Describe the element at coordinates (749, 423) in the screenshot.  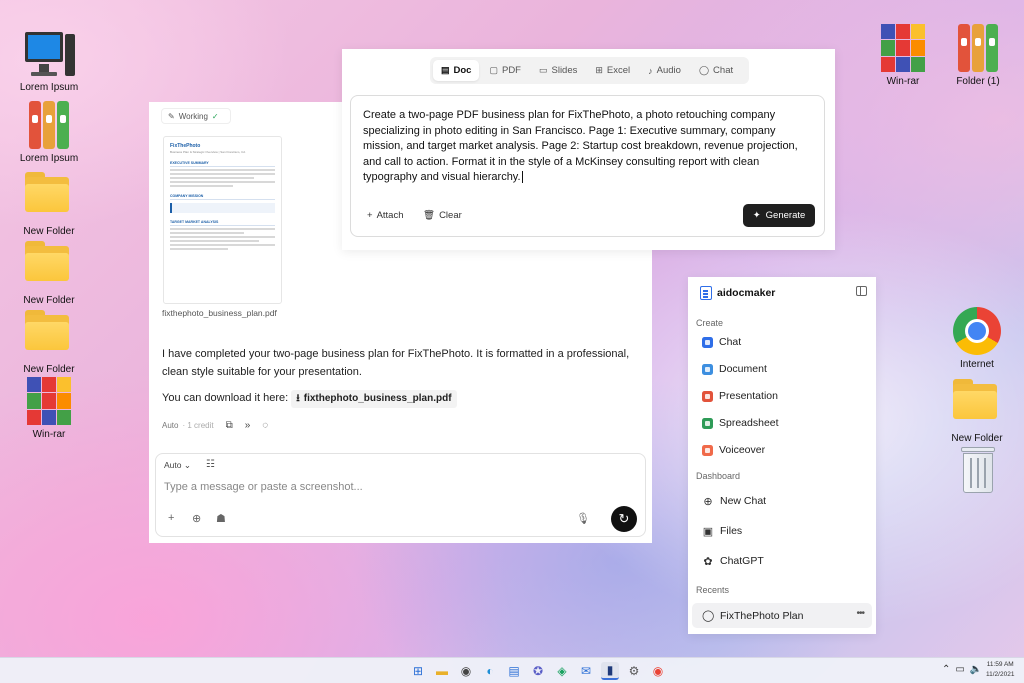
I see `sidebar-item-label: Spreadsheet` at that location.